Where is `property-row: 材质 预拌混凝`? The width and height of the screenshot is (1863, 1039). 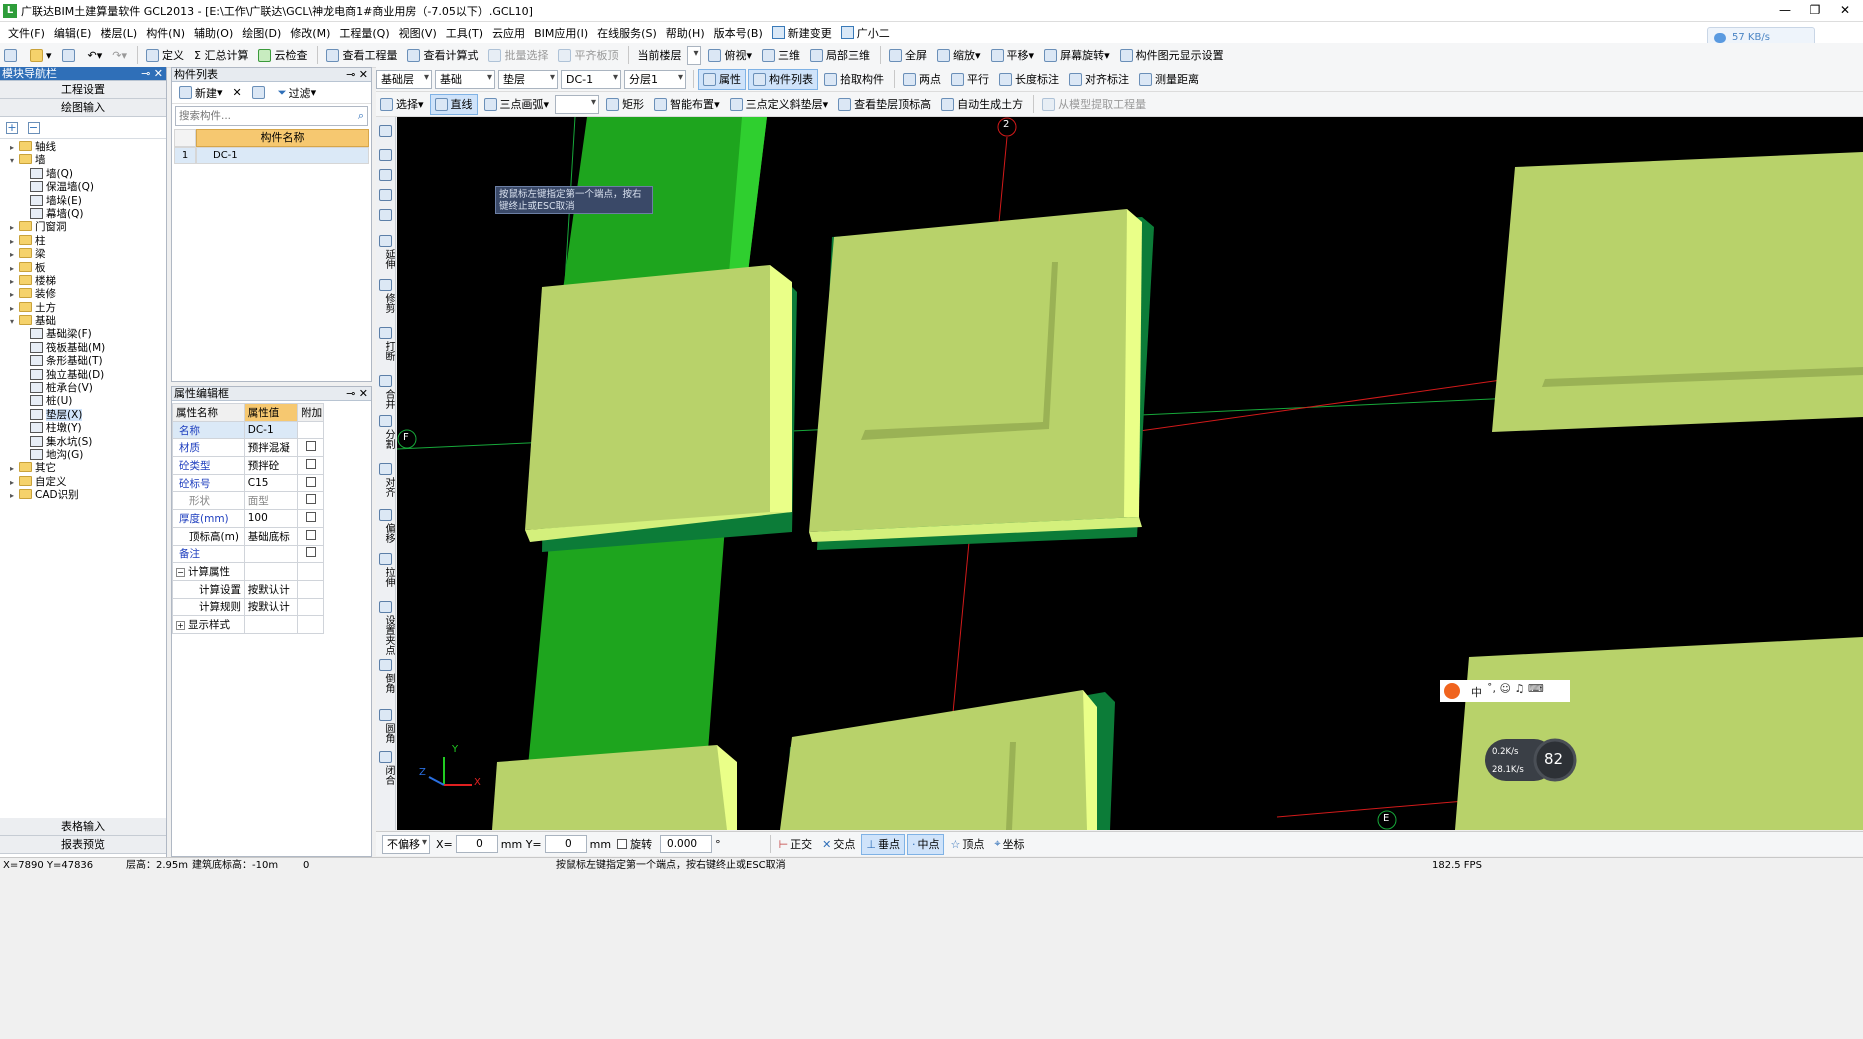 property-row: 材质 预拌混凝 is located at coordinates (248, 448).